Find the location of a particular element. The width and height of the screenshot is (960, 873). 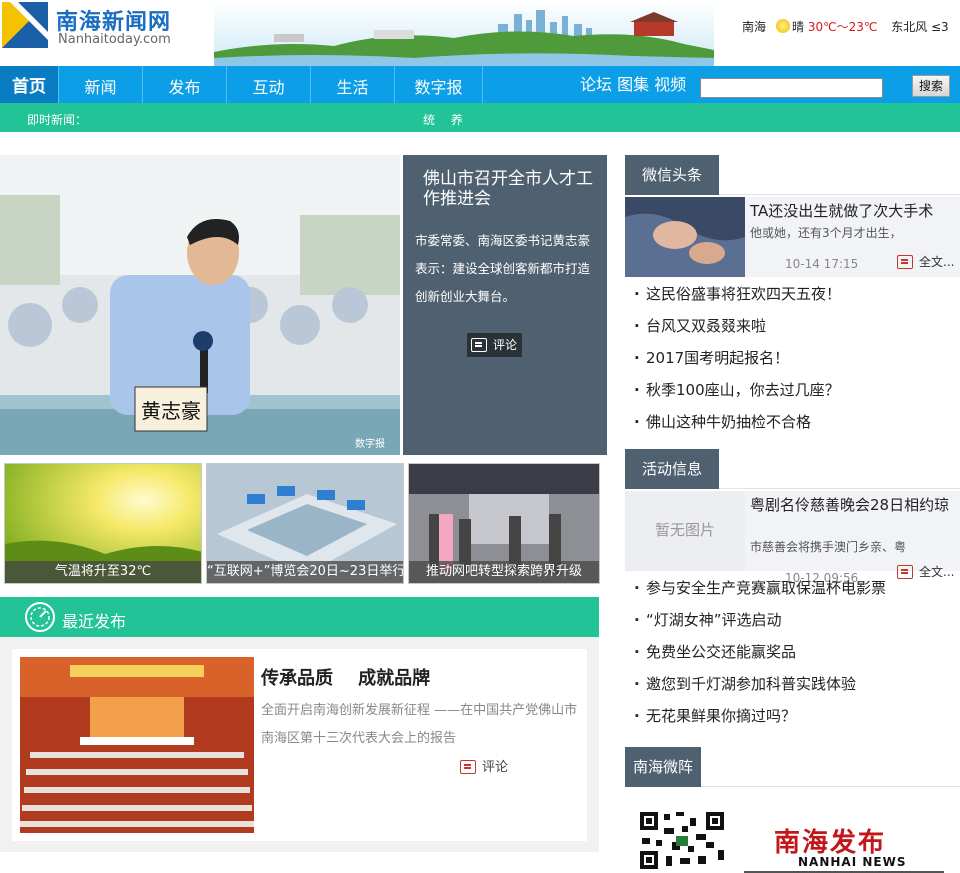

latest-comment-label: 评论 is located at coordinates (495, 767).